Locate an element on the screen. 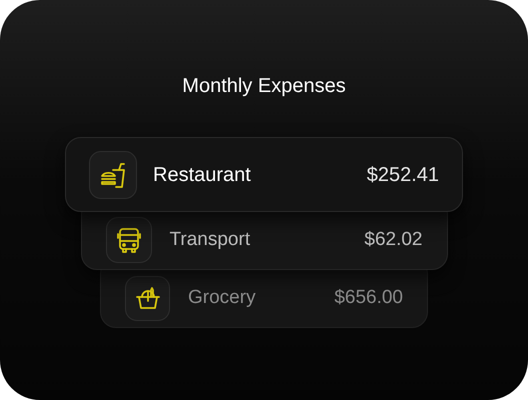 This screenshot has width=528, height=400. burger-and-drink-icon is located at coordinates (113, 174).